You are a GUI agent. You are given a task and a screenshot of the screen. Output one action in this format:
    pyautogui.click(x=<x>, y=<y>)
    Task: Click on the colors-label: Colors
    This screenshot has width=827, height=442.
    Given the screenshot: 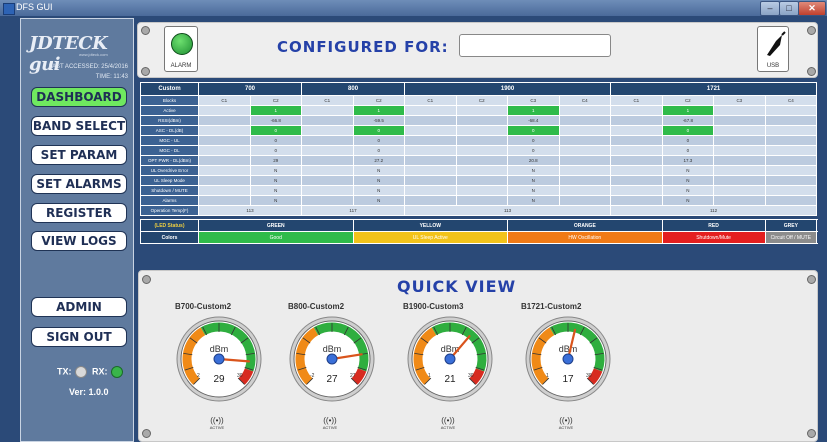 What is the action you would take?
    pyautogui.click(x=169, y=237)
    